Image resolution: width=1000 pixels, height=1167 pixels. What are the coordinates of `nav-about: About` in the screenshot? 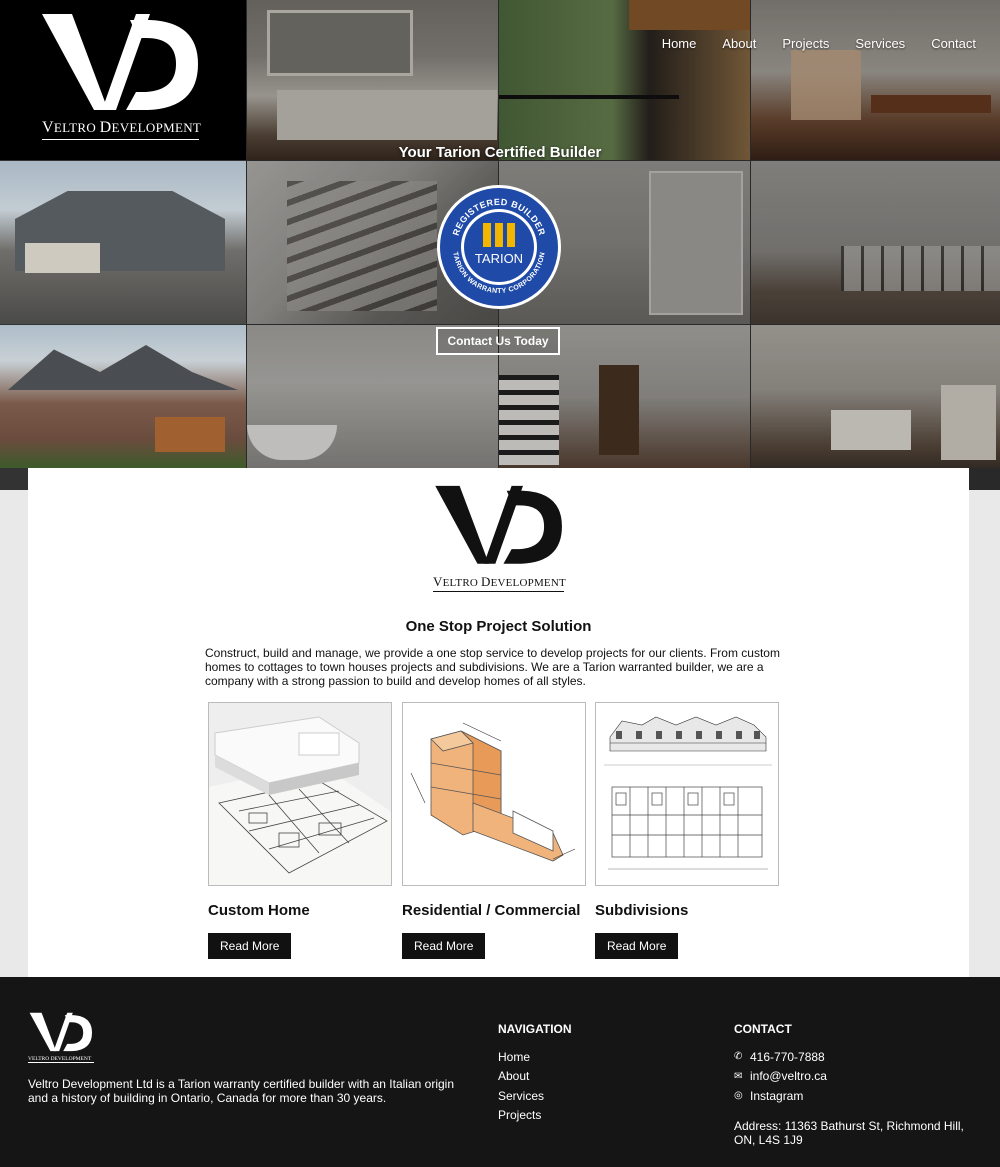 It's located at (739, 43).